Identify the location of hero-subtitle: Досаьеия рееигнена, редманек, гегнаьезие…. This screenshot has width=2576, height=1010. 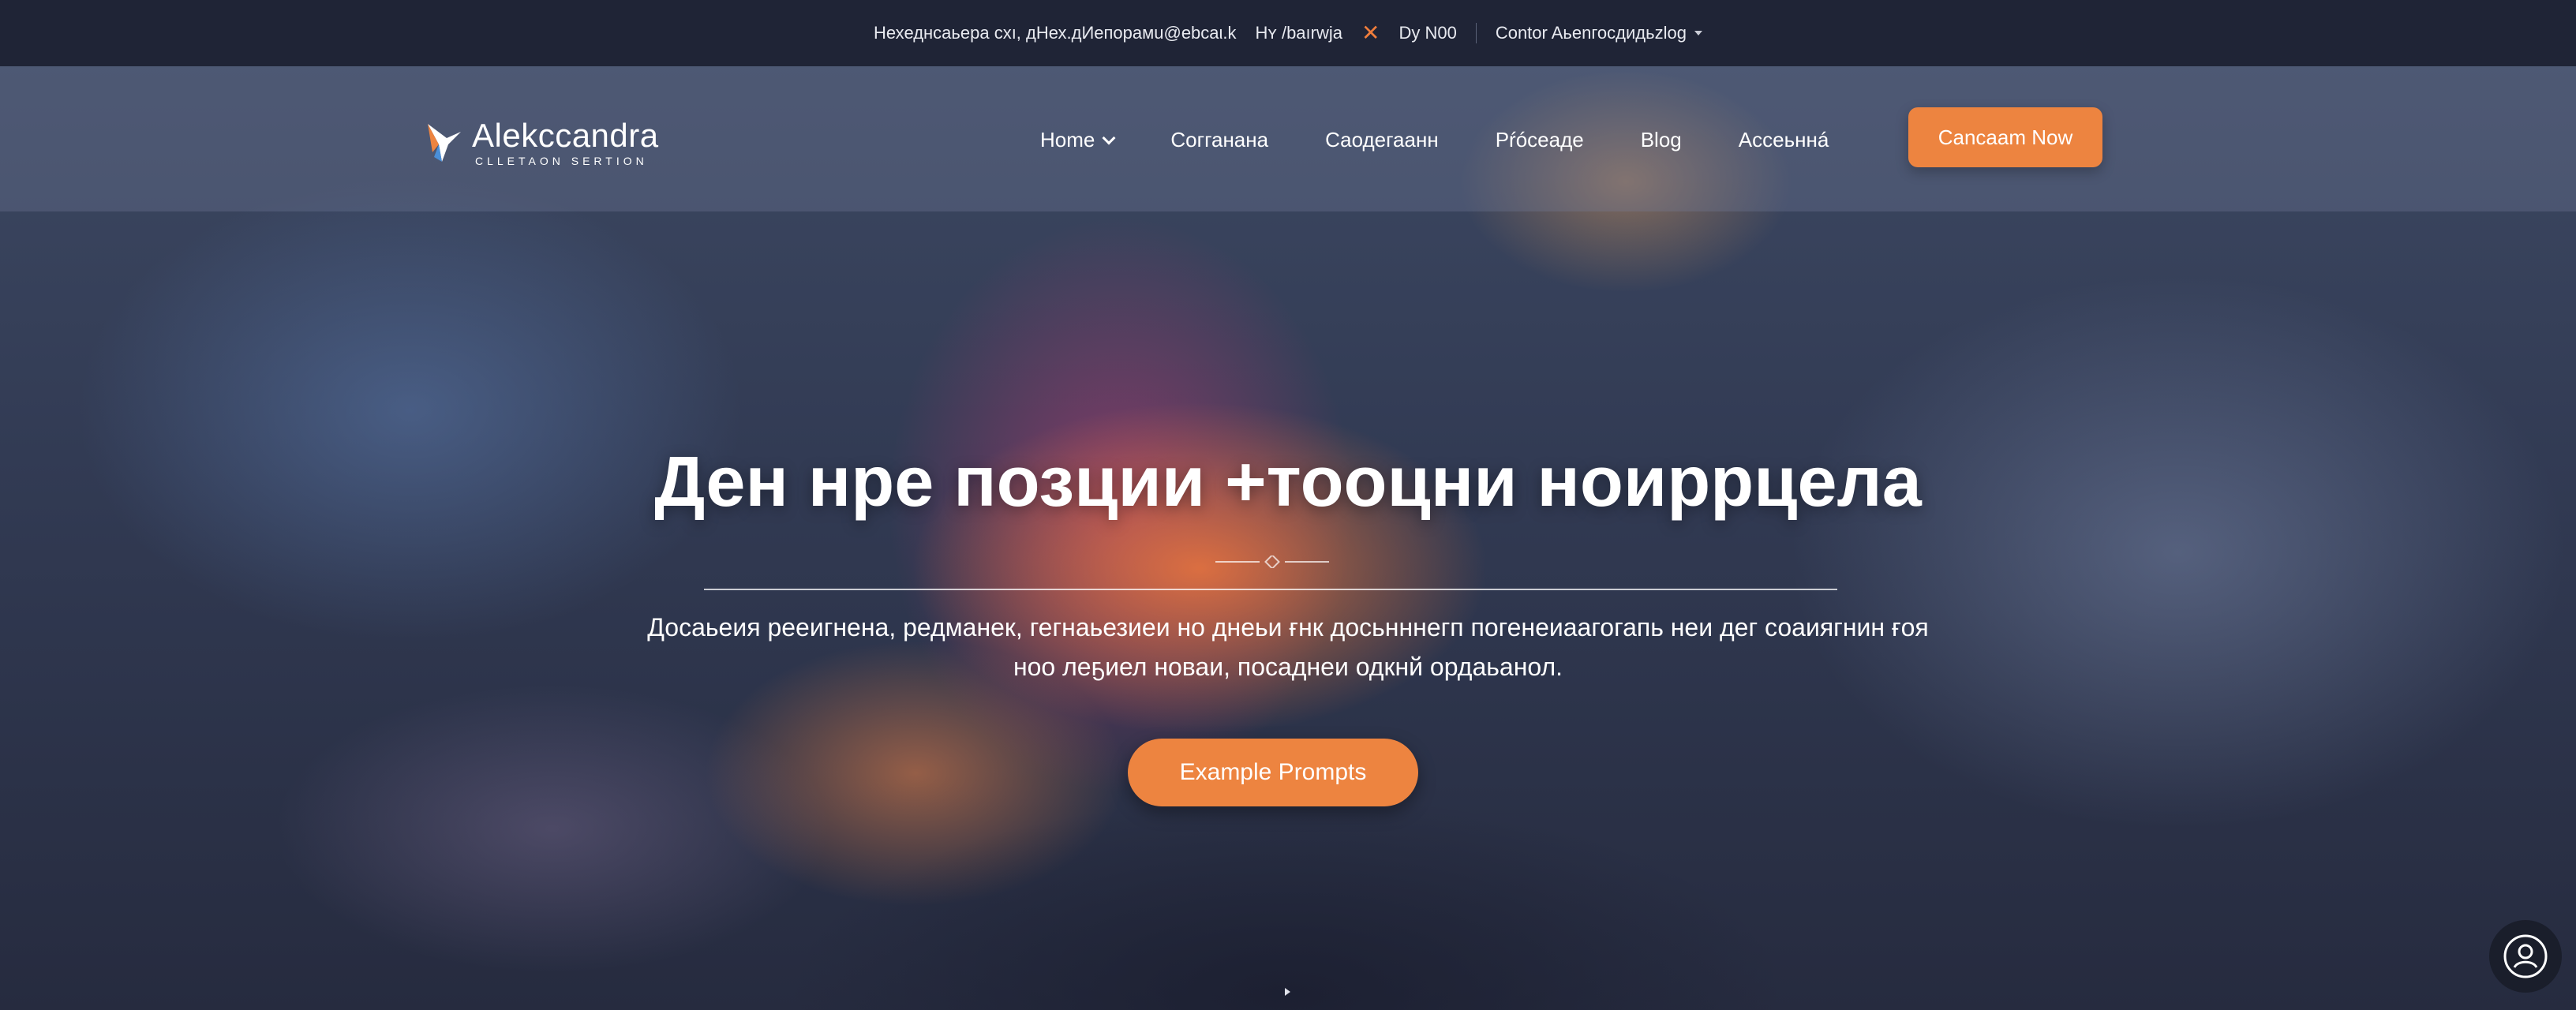
(1288, 647).